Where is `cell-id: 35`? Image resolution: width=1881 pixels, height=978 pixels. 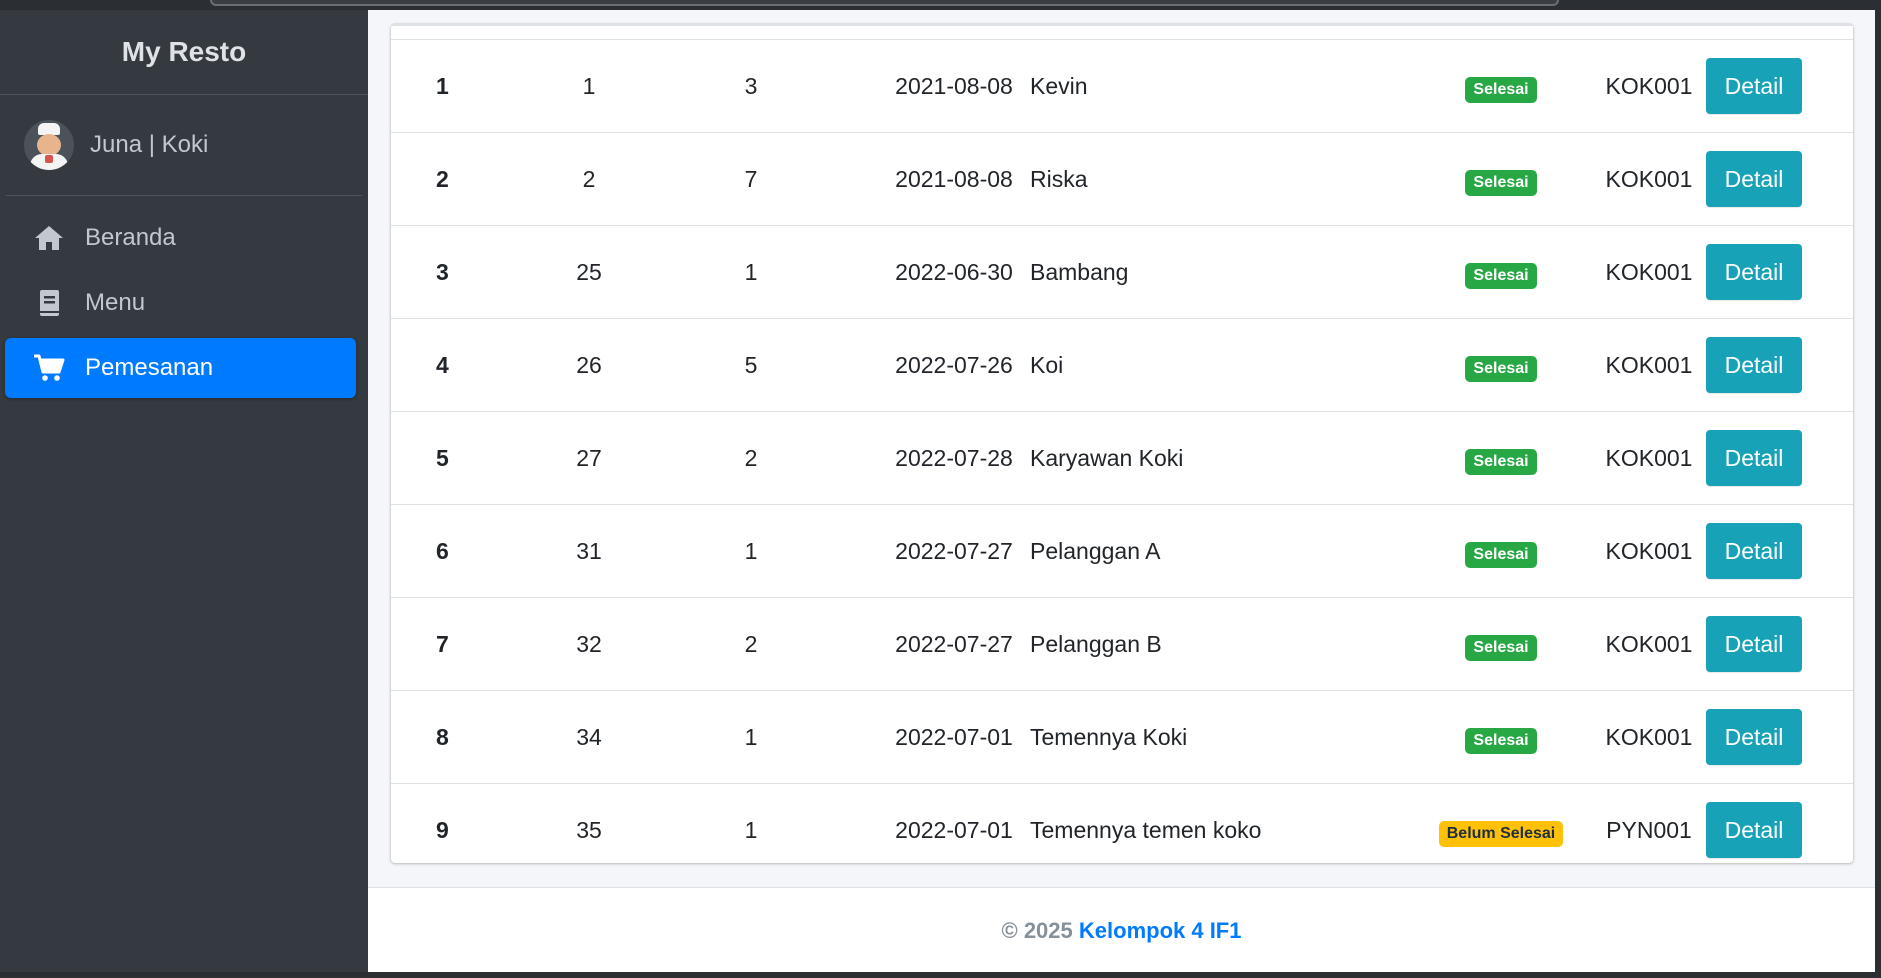 cell-id: 35 is located at coordinates (589, 830).